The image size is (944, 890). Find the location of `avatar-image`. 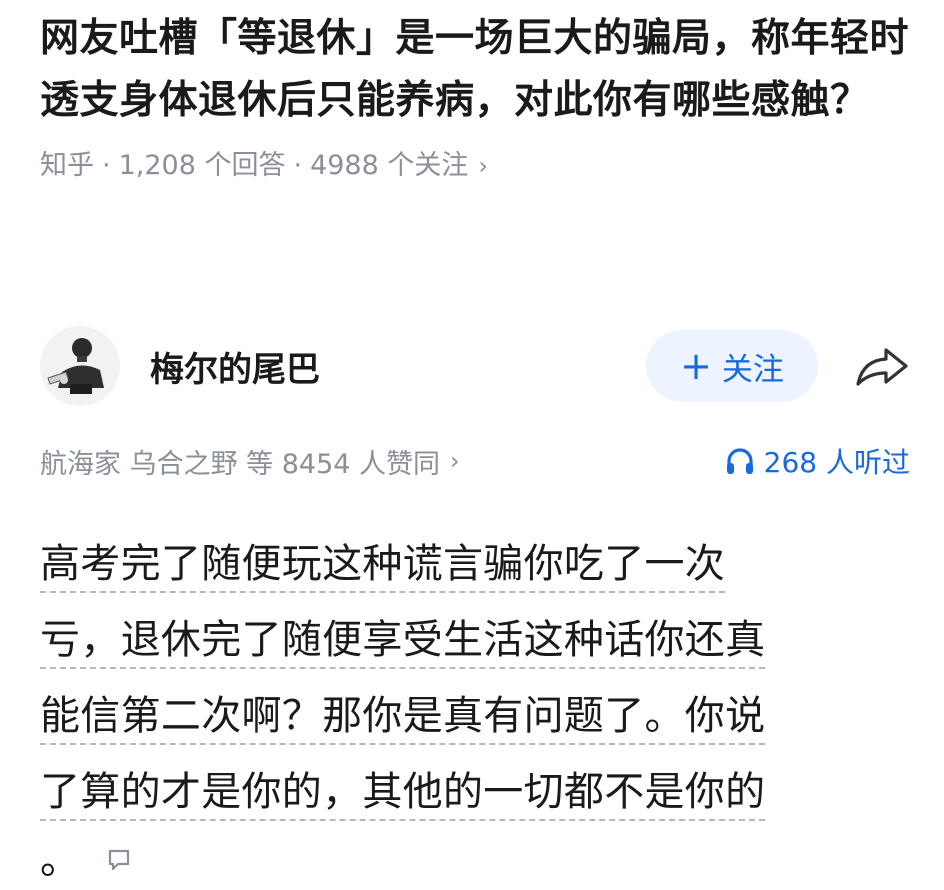

avatar-image is located at coordinates (80, 366).